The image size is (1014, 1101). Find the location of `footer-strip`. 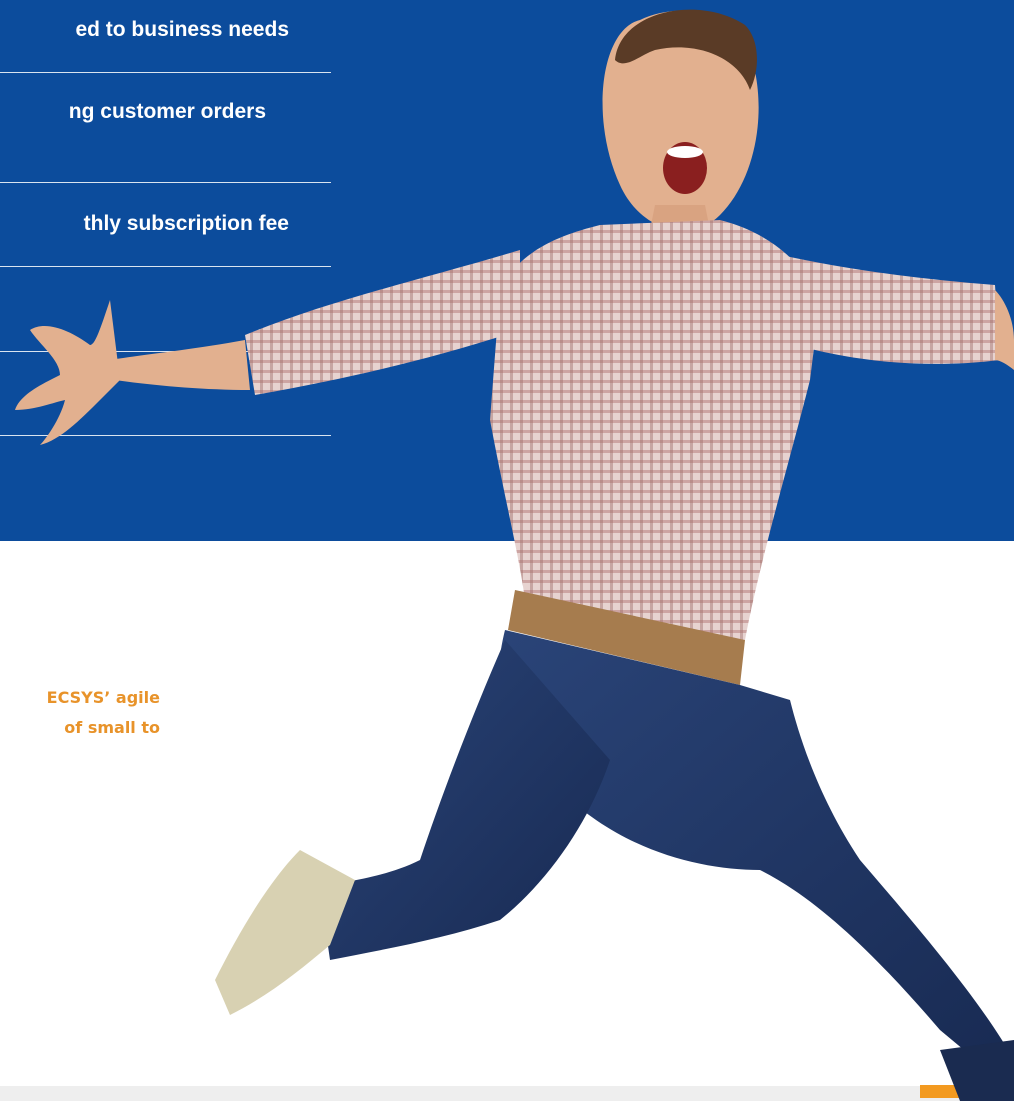

footer-strip is located at coordinates (507, 1093).